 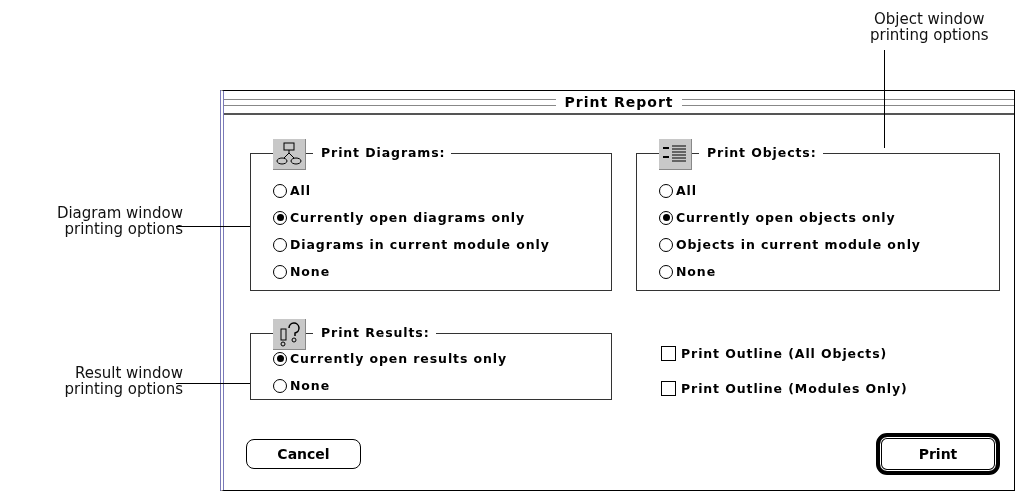 I want to click on print-button: Print, so click(x=938, y=454).